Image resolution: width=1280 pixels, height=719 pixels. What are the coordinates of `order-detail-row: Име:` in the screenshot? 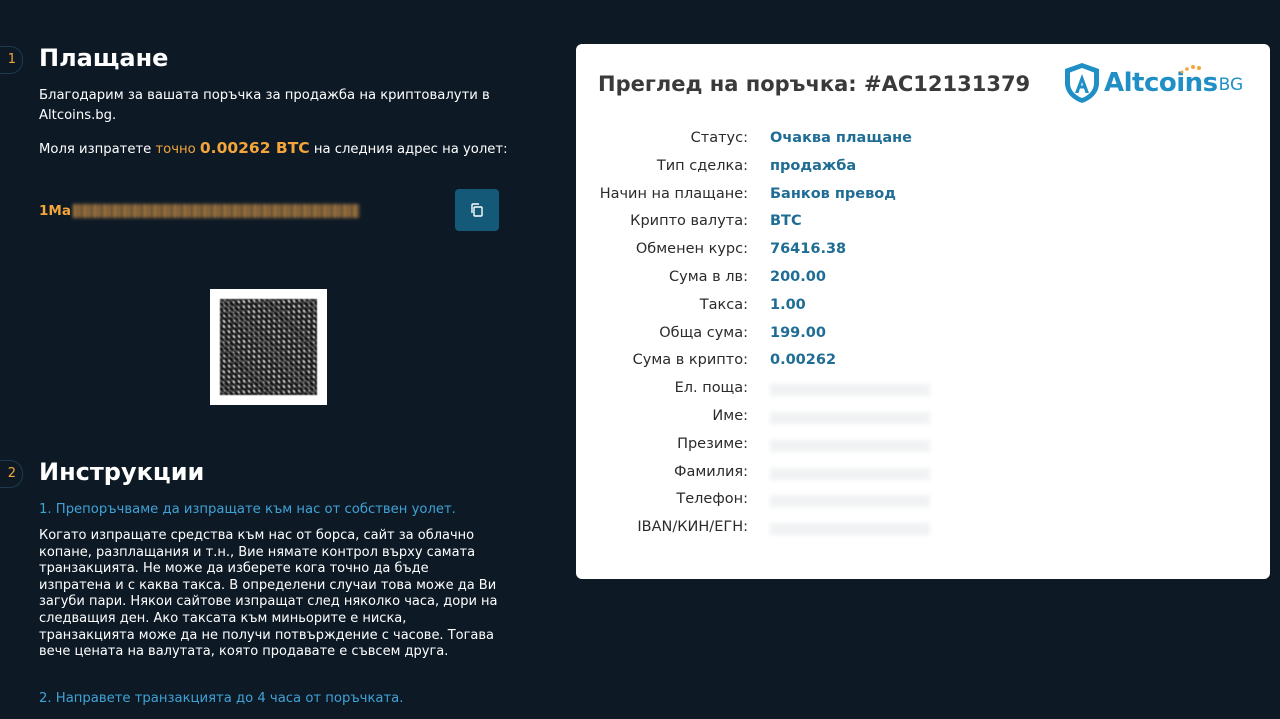 It's located at (923, 418).